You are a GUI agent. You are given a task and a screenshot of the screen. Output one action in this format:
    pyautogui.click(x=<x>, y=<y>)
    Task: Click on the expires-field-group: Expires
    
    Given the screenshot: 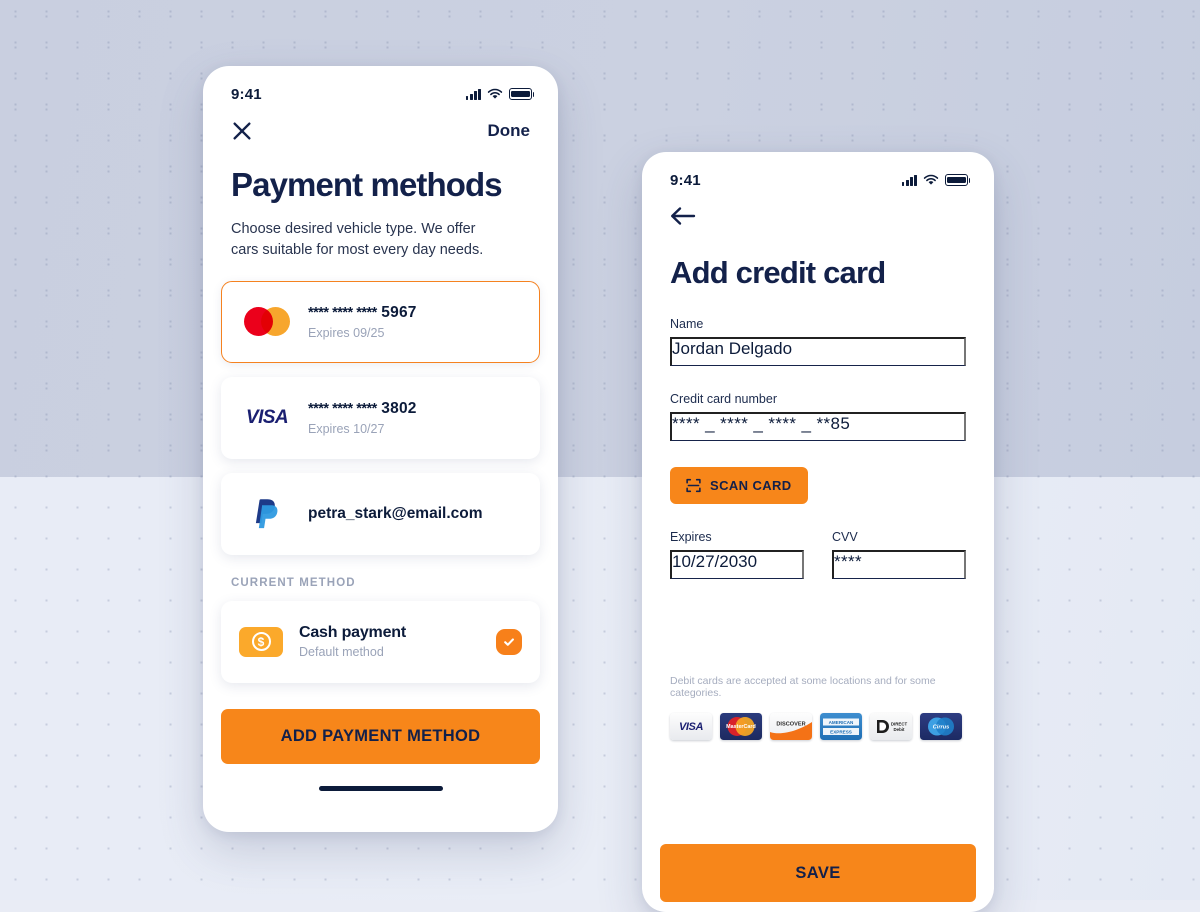 What is the action you would take?
    pyautogui.click(x=737, y=554)
    